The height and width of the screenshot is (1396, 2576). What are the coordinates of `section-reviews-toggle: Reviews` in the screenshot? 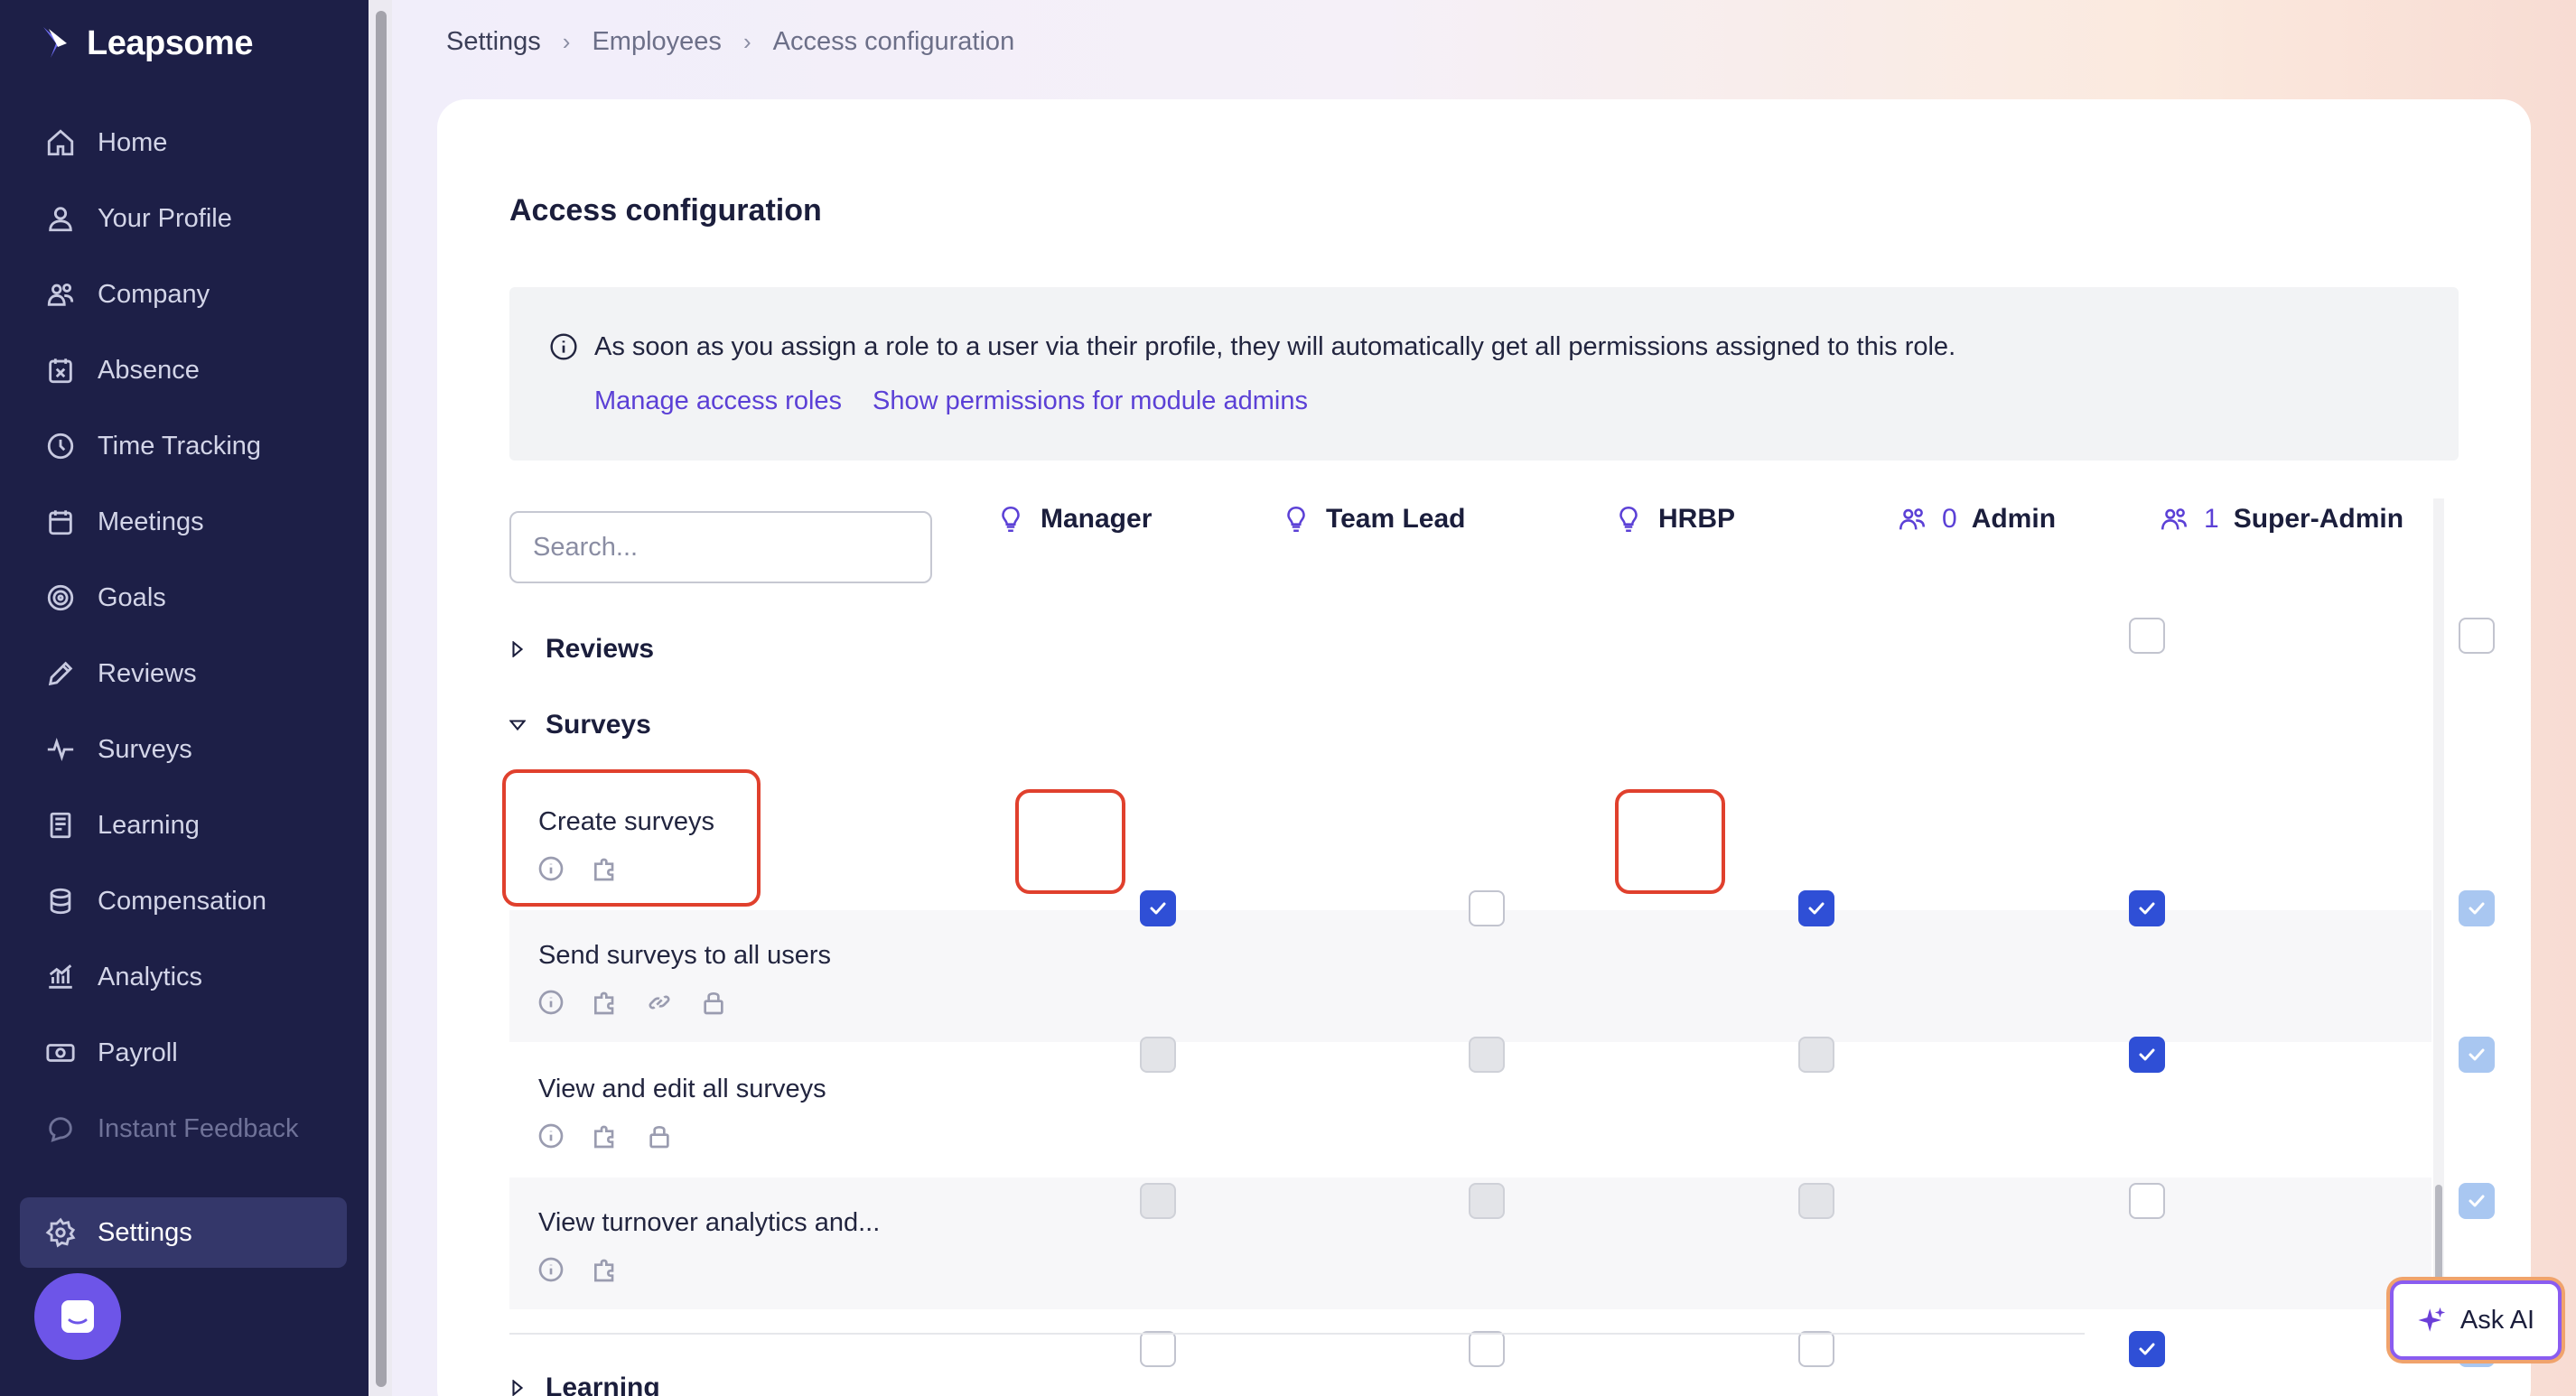 It's located at (581, 649).